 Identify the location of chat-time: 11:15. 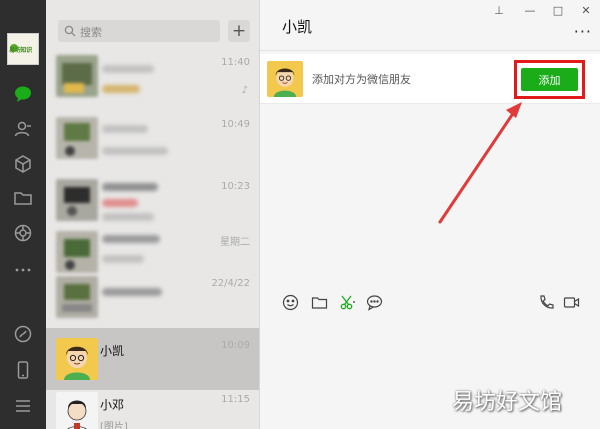
(235, 399).